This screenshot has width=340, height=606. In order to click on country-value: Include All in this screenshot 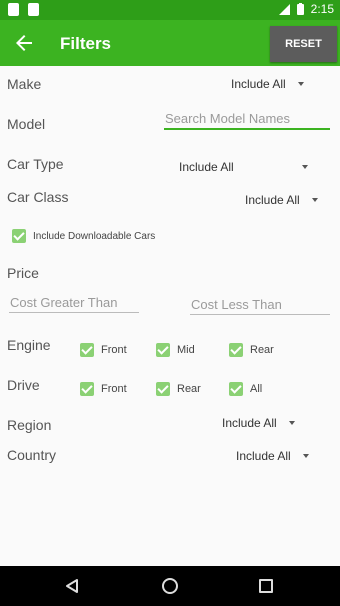, I will do `click(263, 456)`.